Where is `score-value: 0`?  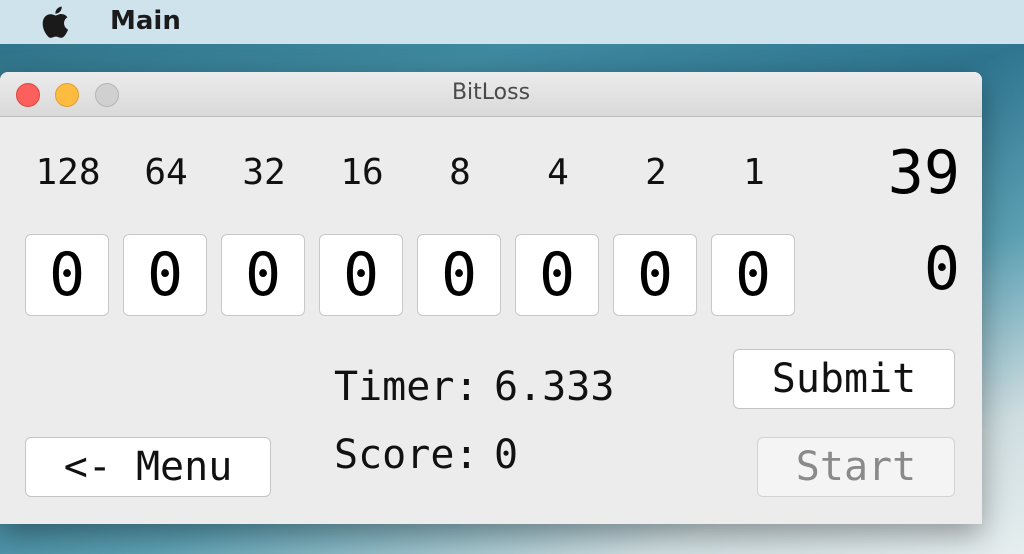
score-value: 0 is located at coordinates (506, 455).